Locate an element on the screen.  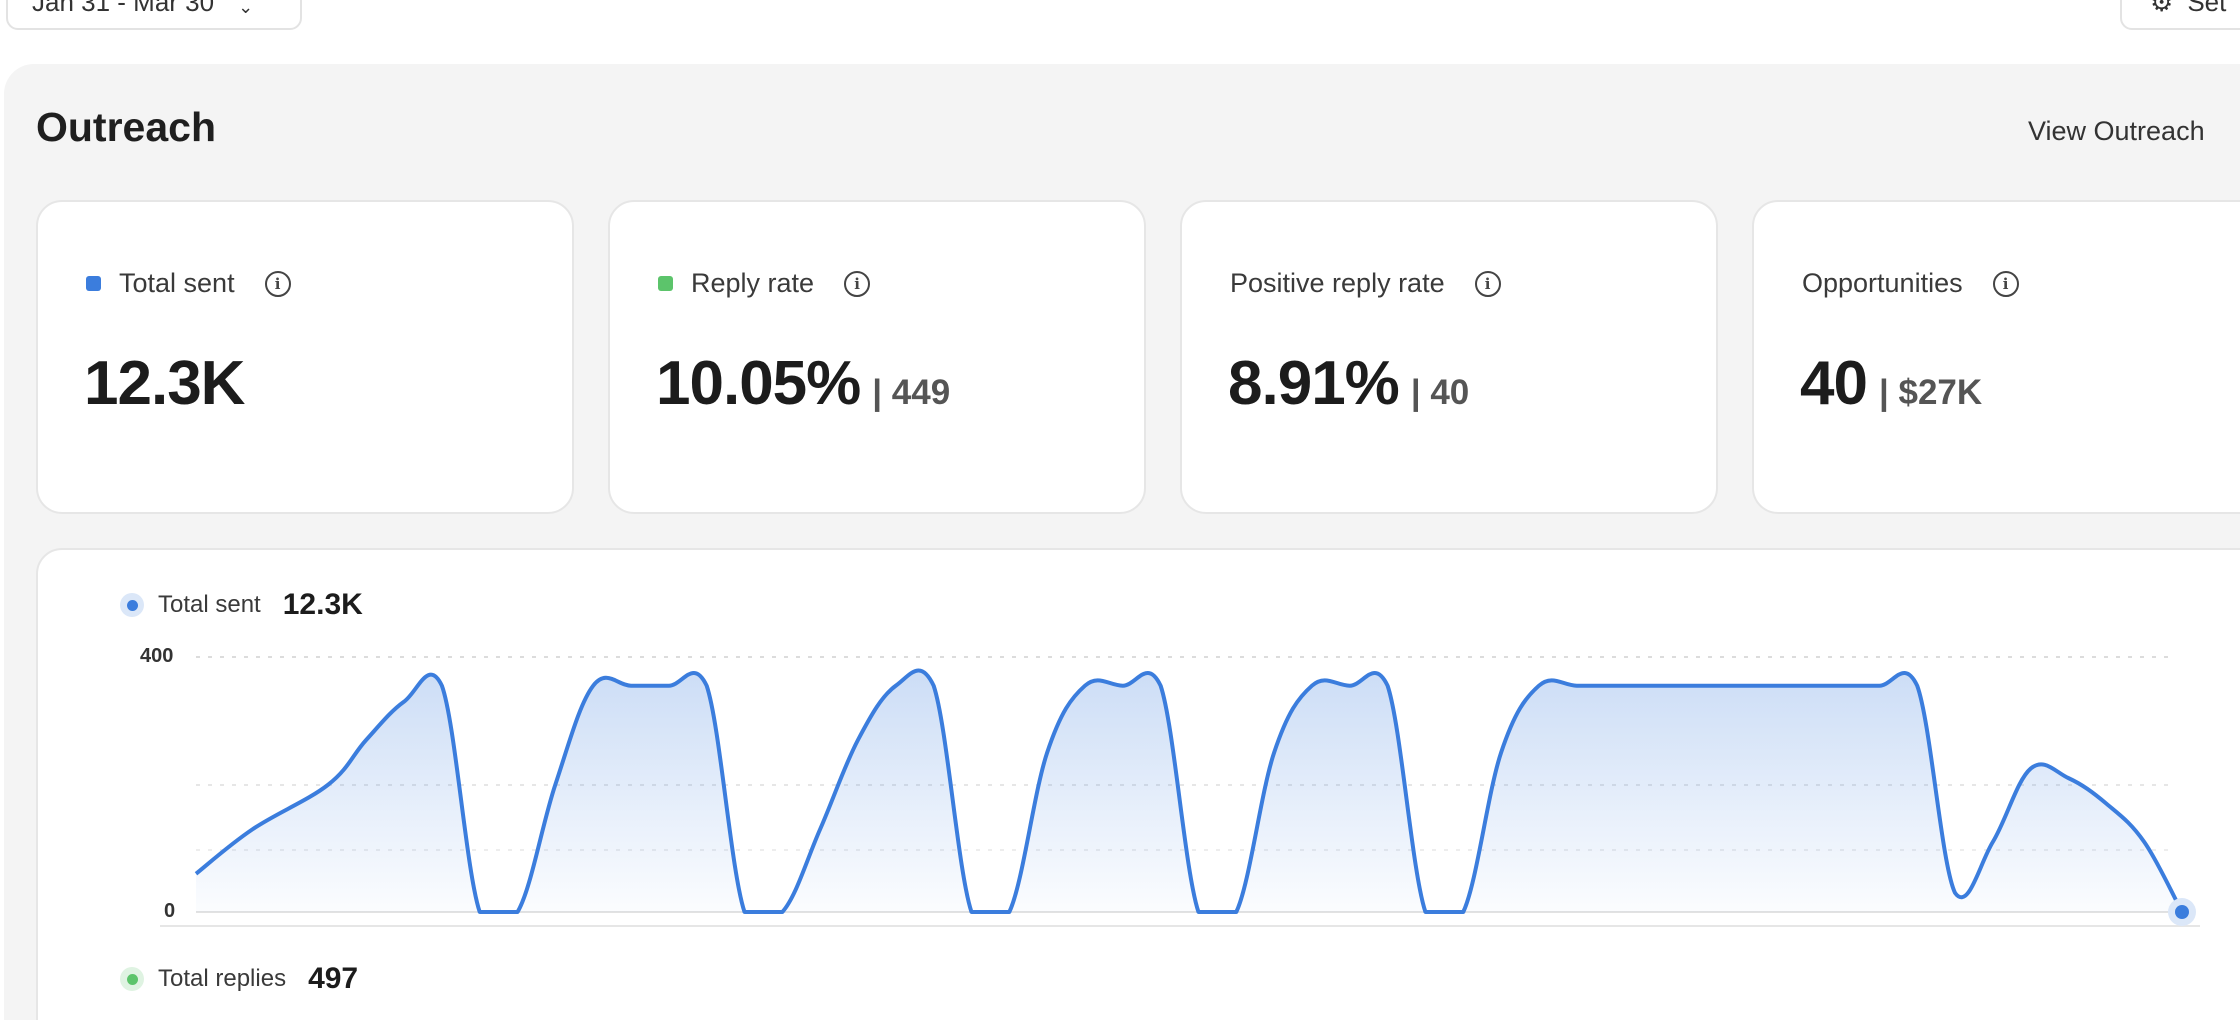
legend-marker-icon is located at coordinates (132, 979).